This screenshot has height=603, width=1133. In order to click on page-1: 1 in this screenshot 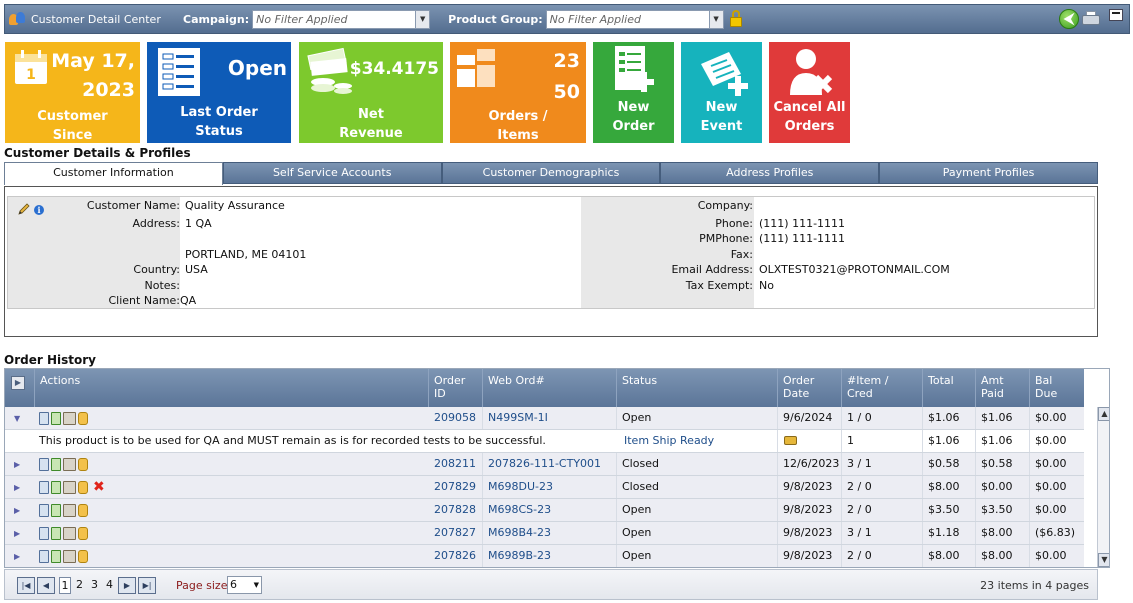, I will do `click(65, 585)`.